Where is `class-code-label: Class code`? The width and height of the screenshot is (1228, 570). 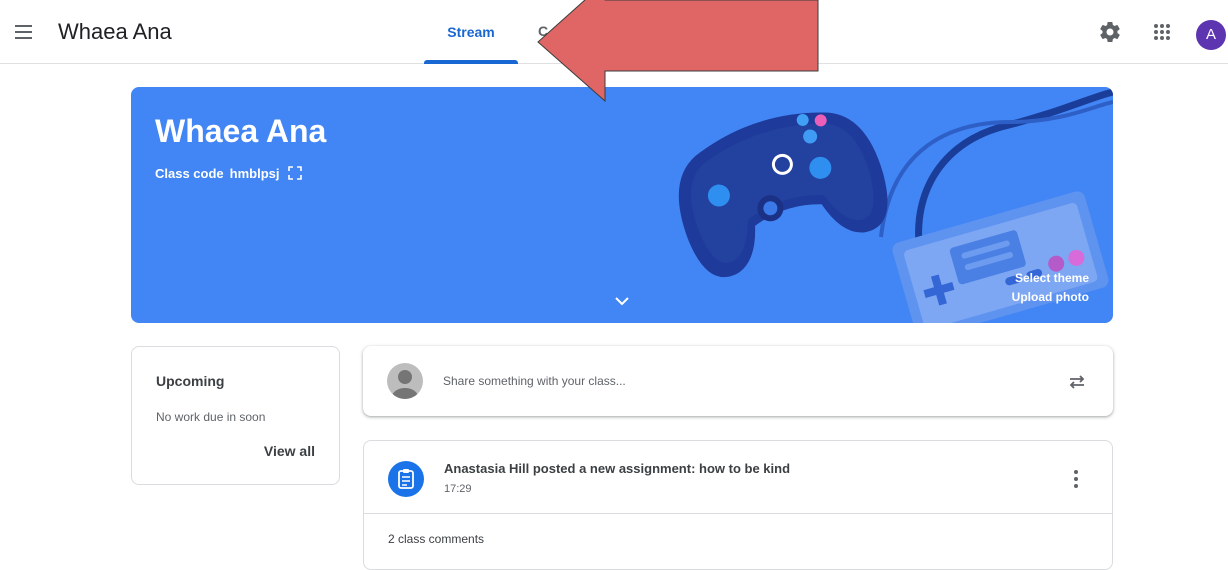 class-code-label: Class code is located at coordinates (189, 173).